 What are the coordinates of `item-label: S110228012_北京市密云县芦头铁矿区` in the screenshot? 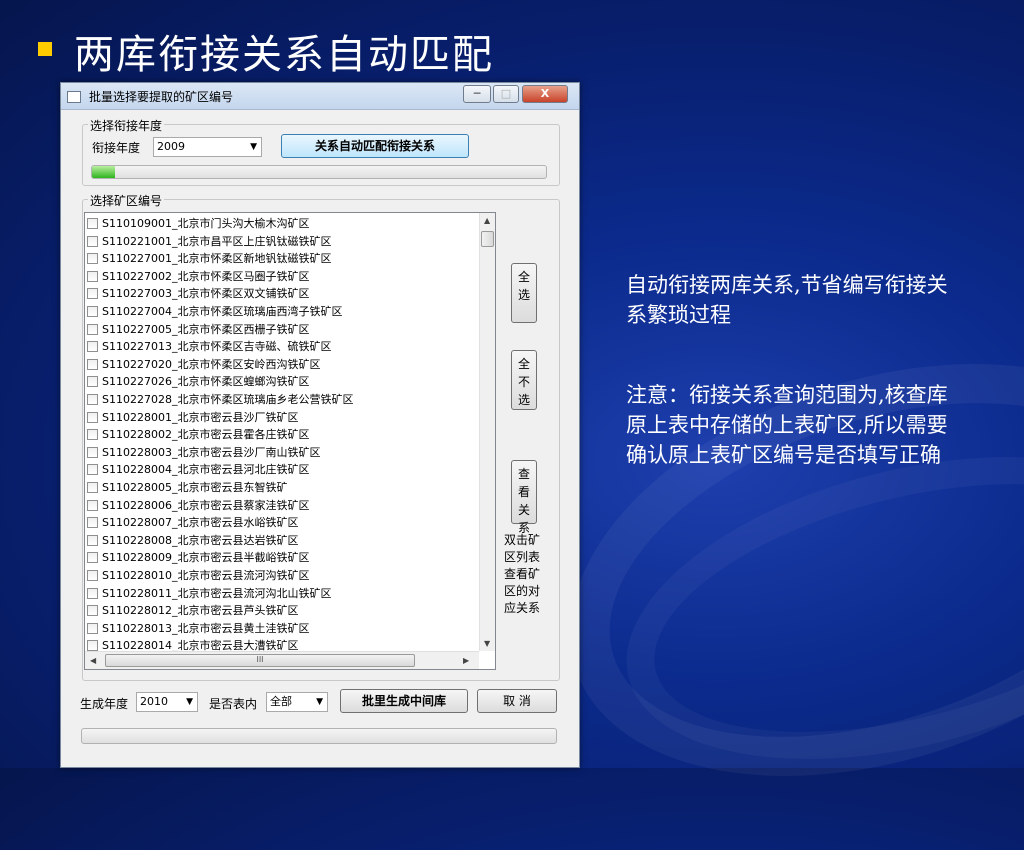 It's located at (200, 611).